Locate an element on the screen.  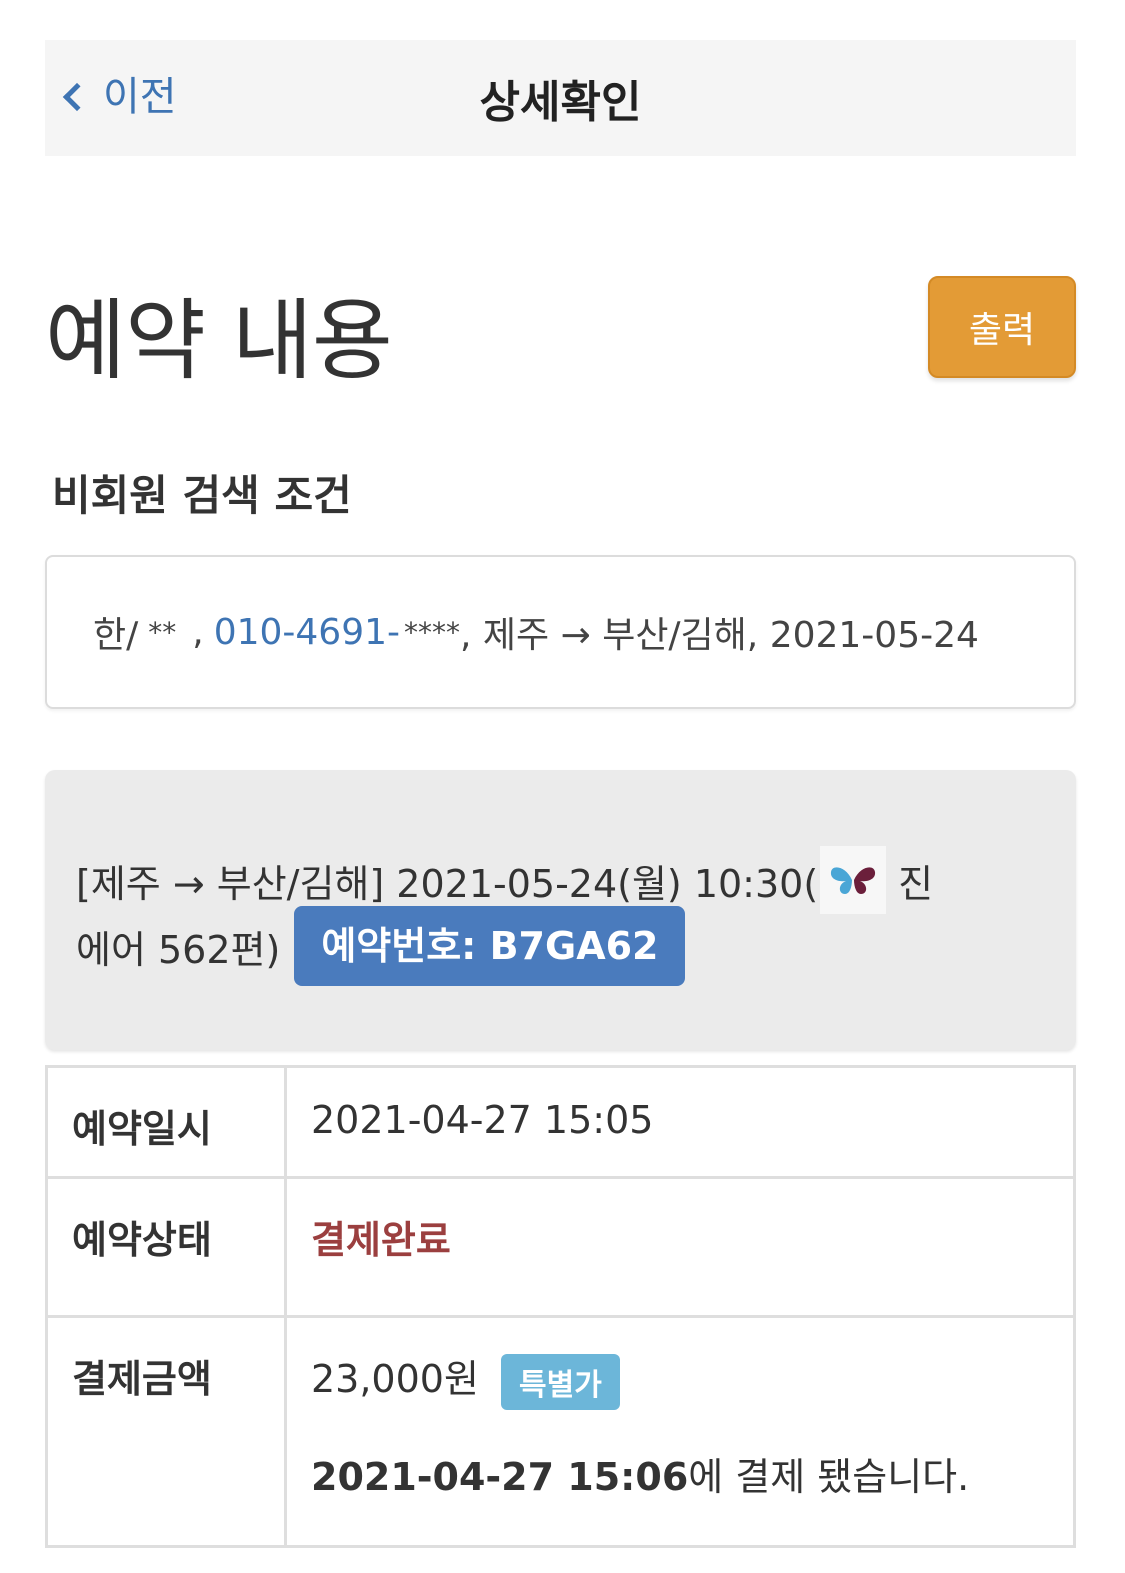
payment-amount: 23,000원 is located at coordinates (395, 1379).